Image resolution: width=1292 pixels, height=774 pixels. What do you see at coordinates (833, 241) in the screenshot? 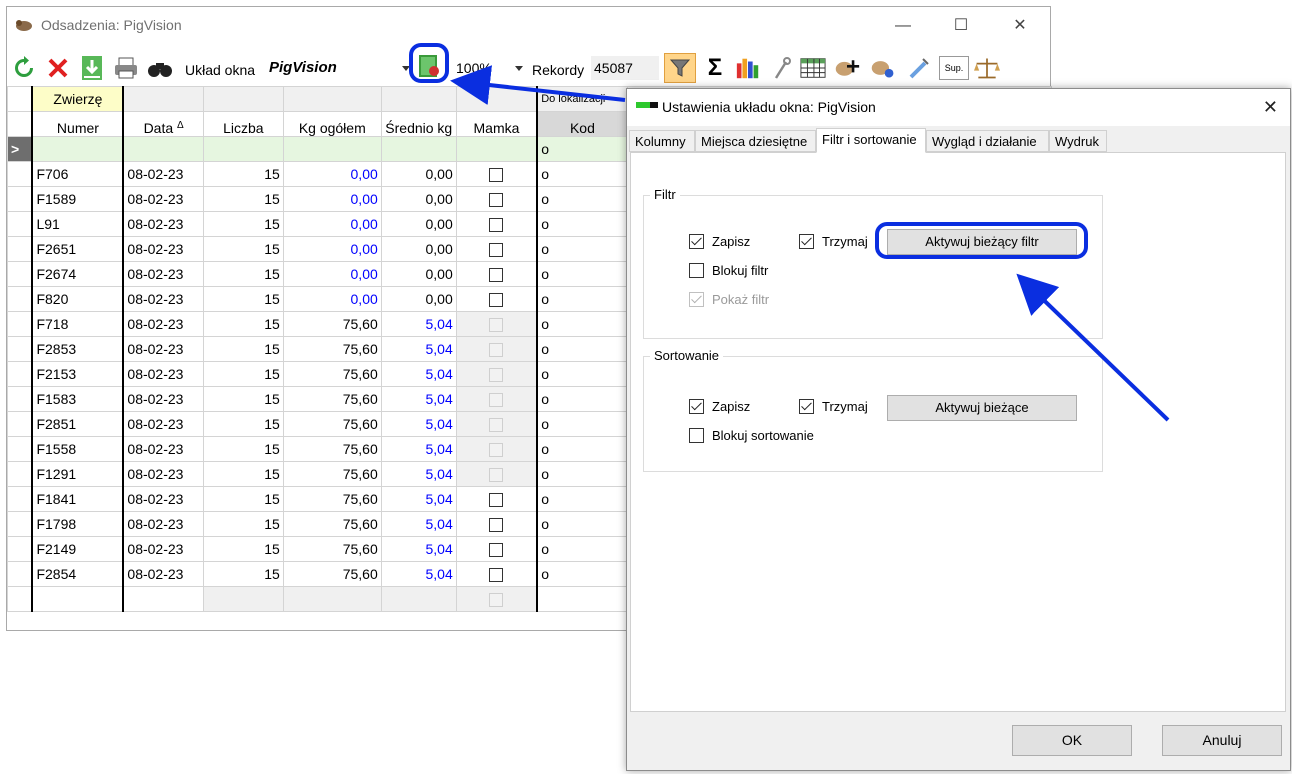
I see `filter-keep-checkbox: Trzymaj` at bounding box center [833, 241].